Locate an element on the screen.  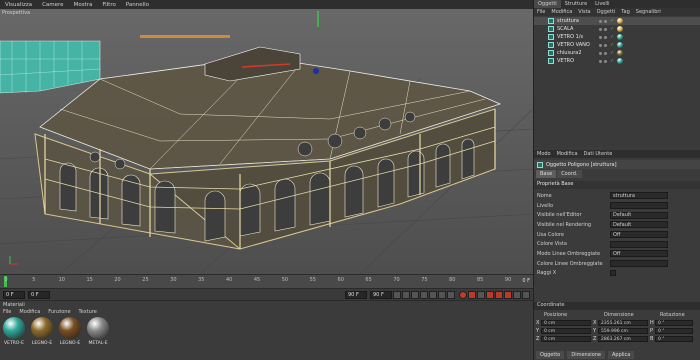
go-start-button is located at coordinates (397, 294).